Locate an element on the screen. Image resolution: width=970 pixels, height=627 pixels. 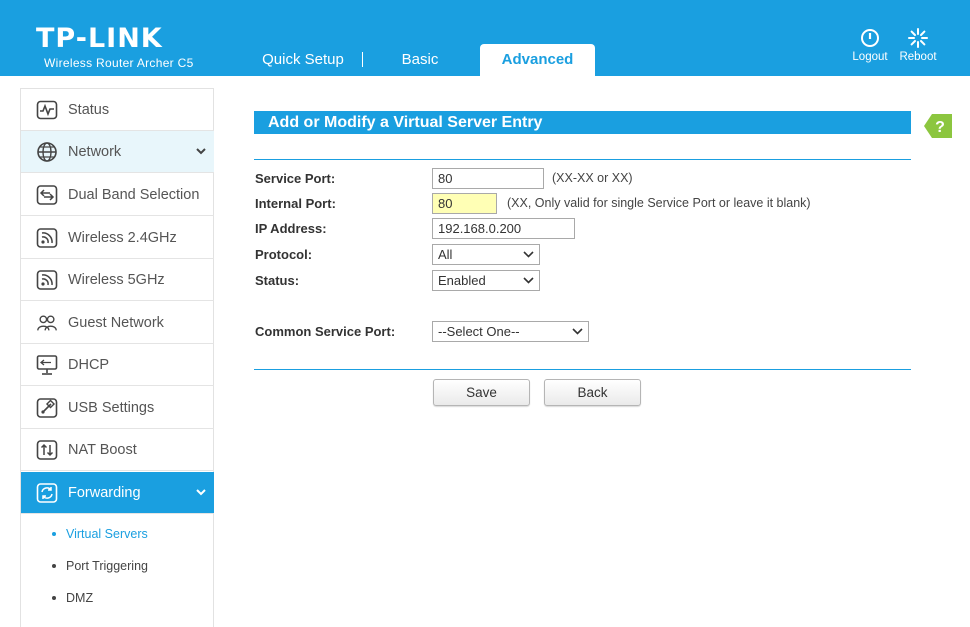
sidebar-subitem-port-triggering: Port Triggering is located at coordinates (117, 566).